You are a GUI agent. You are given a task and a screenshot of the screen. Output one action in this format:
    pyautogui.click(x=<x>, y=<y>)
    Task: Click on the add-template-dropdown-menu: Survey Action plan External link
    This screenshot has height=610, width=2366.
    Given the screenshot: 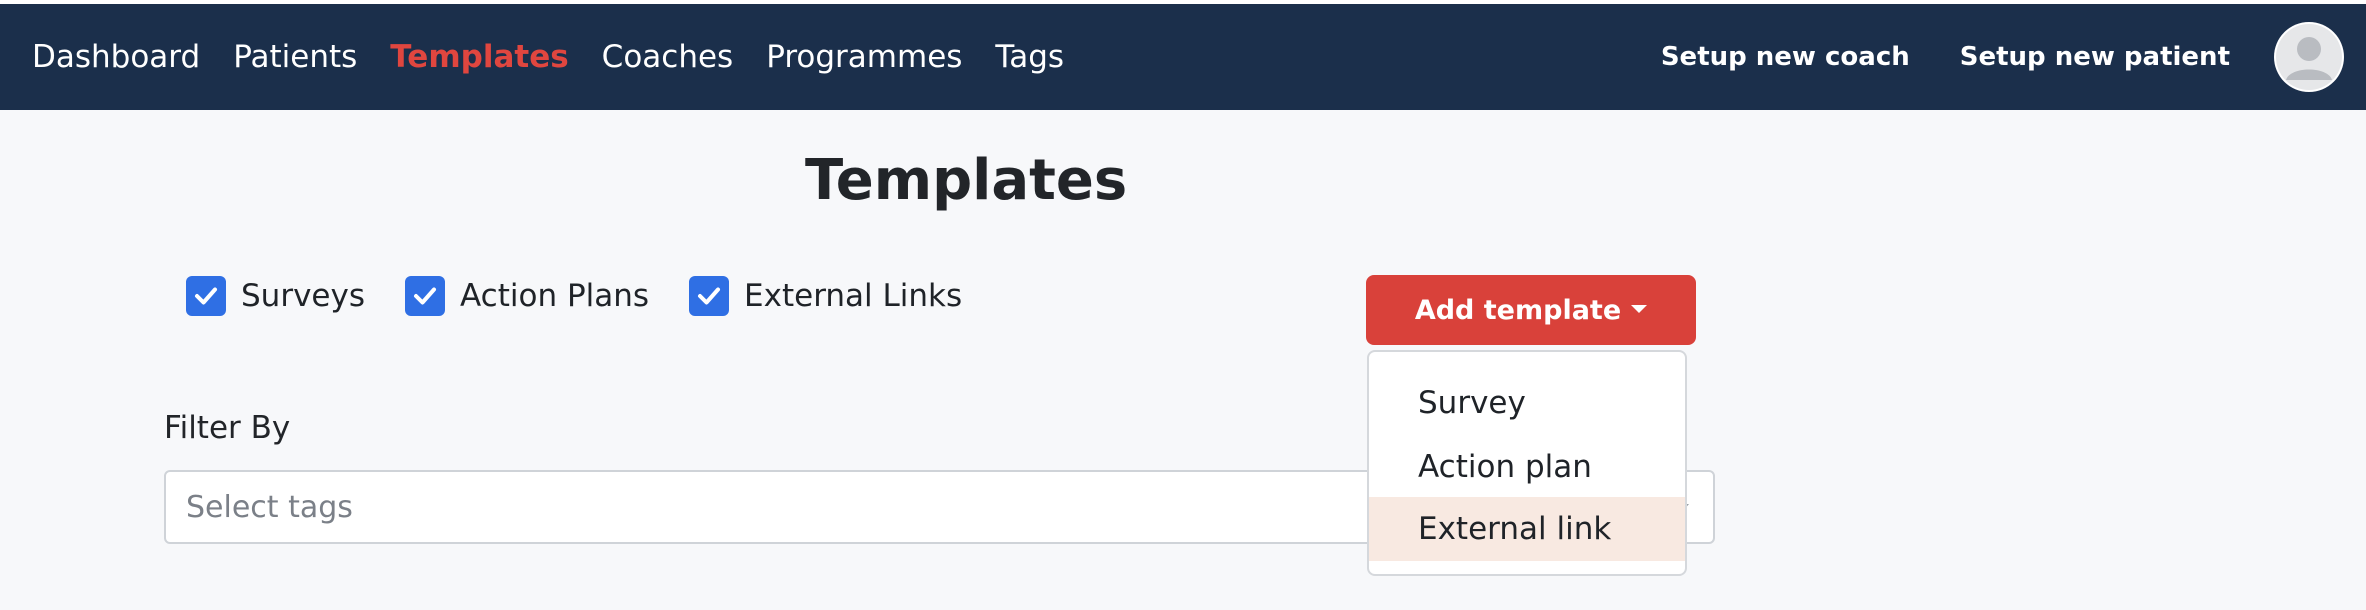 What is the action you would take?
    pyautogui.click(x=1527, y=463)
    